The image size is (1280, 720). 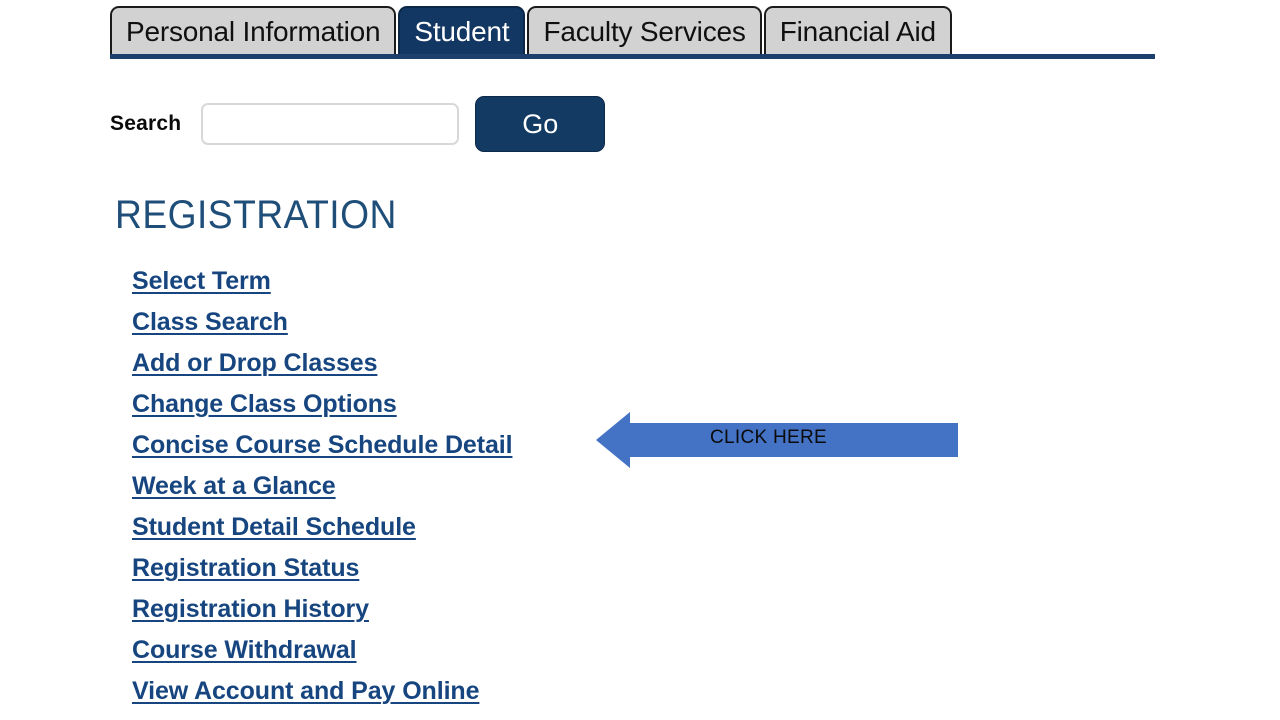 What do you see at coordinates (146, 123) in the screenshot?
I see `search-label: Search` at bounding box center [146, 123].